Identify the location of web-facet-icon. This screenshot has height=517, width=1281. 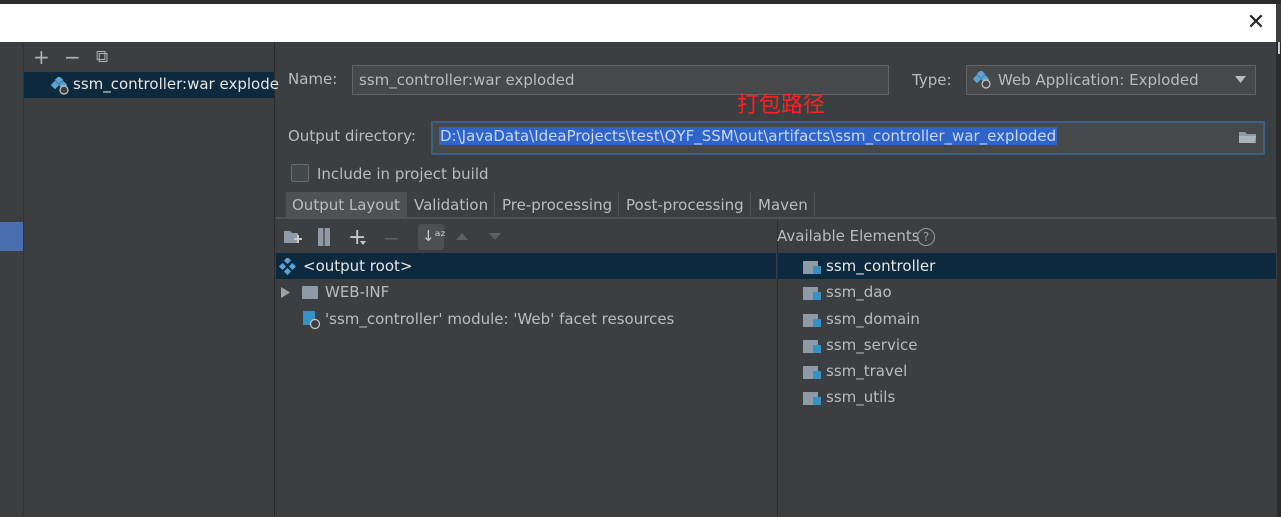
(312, 320).